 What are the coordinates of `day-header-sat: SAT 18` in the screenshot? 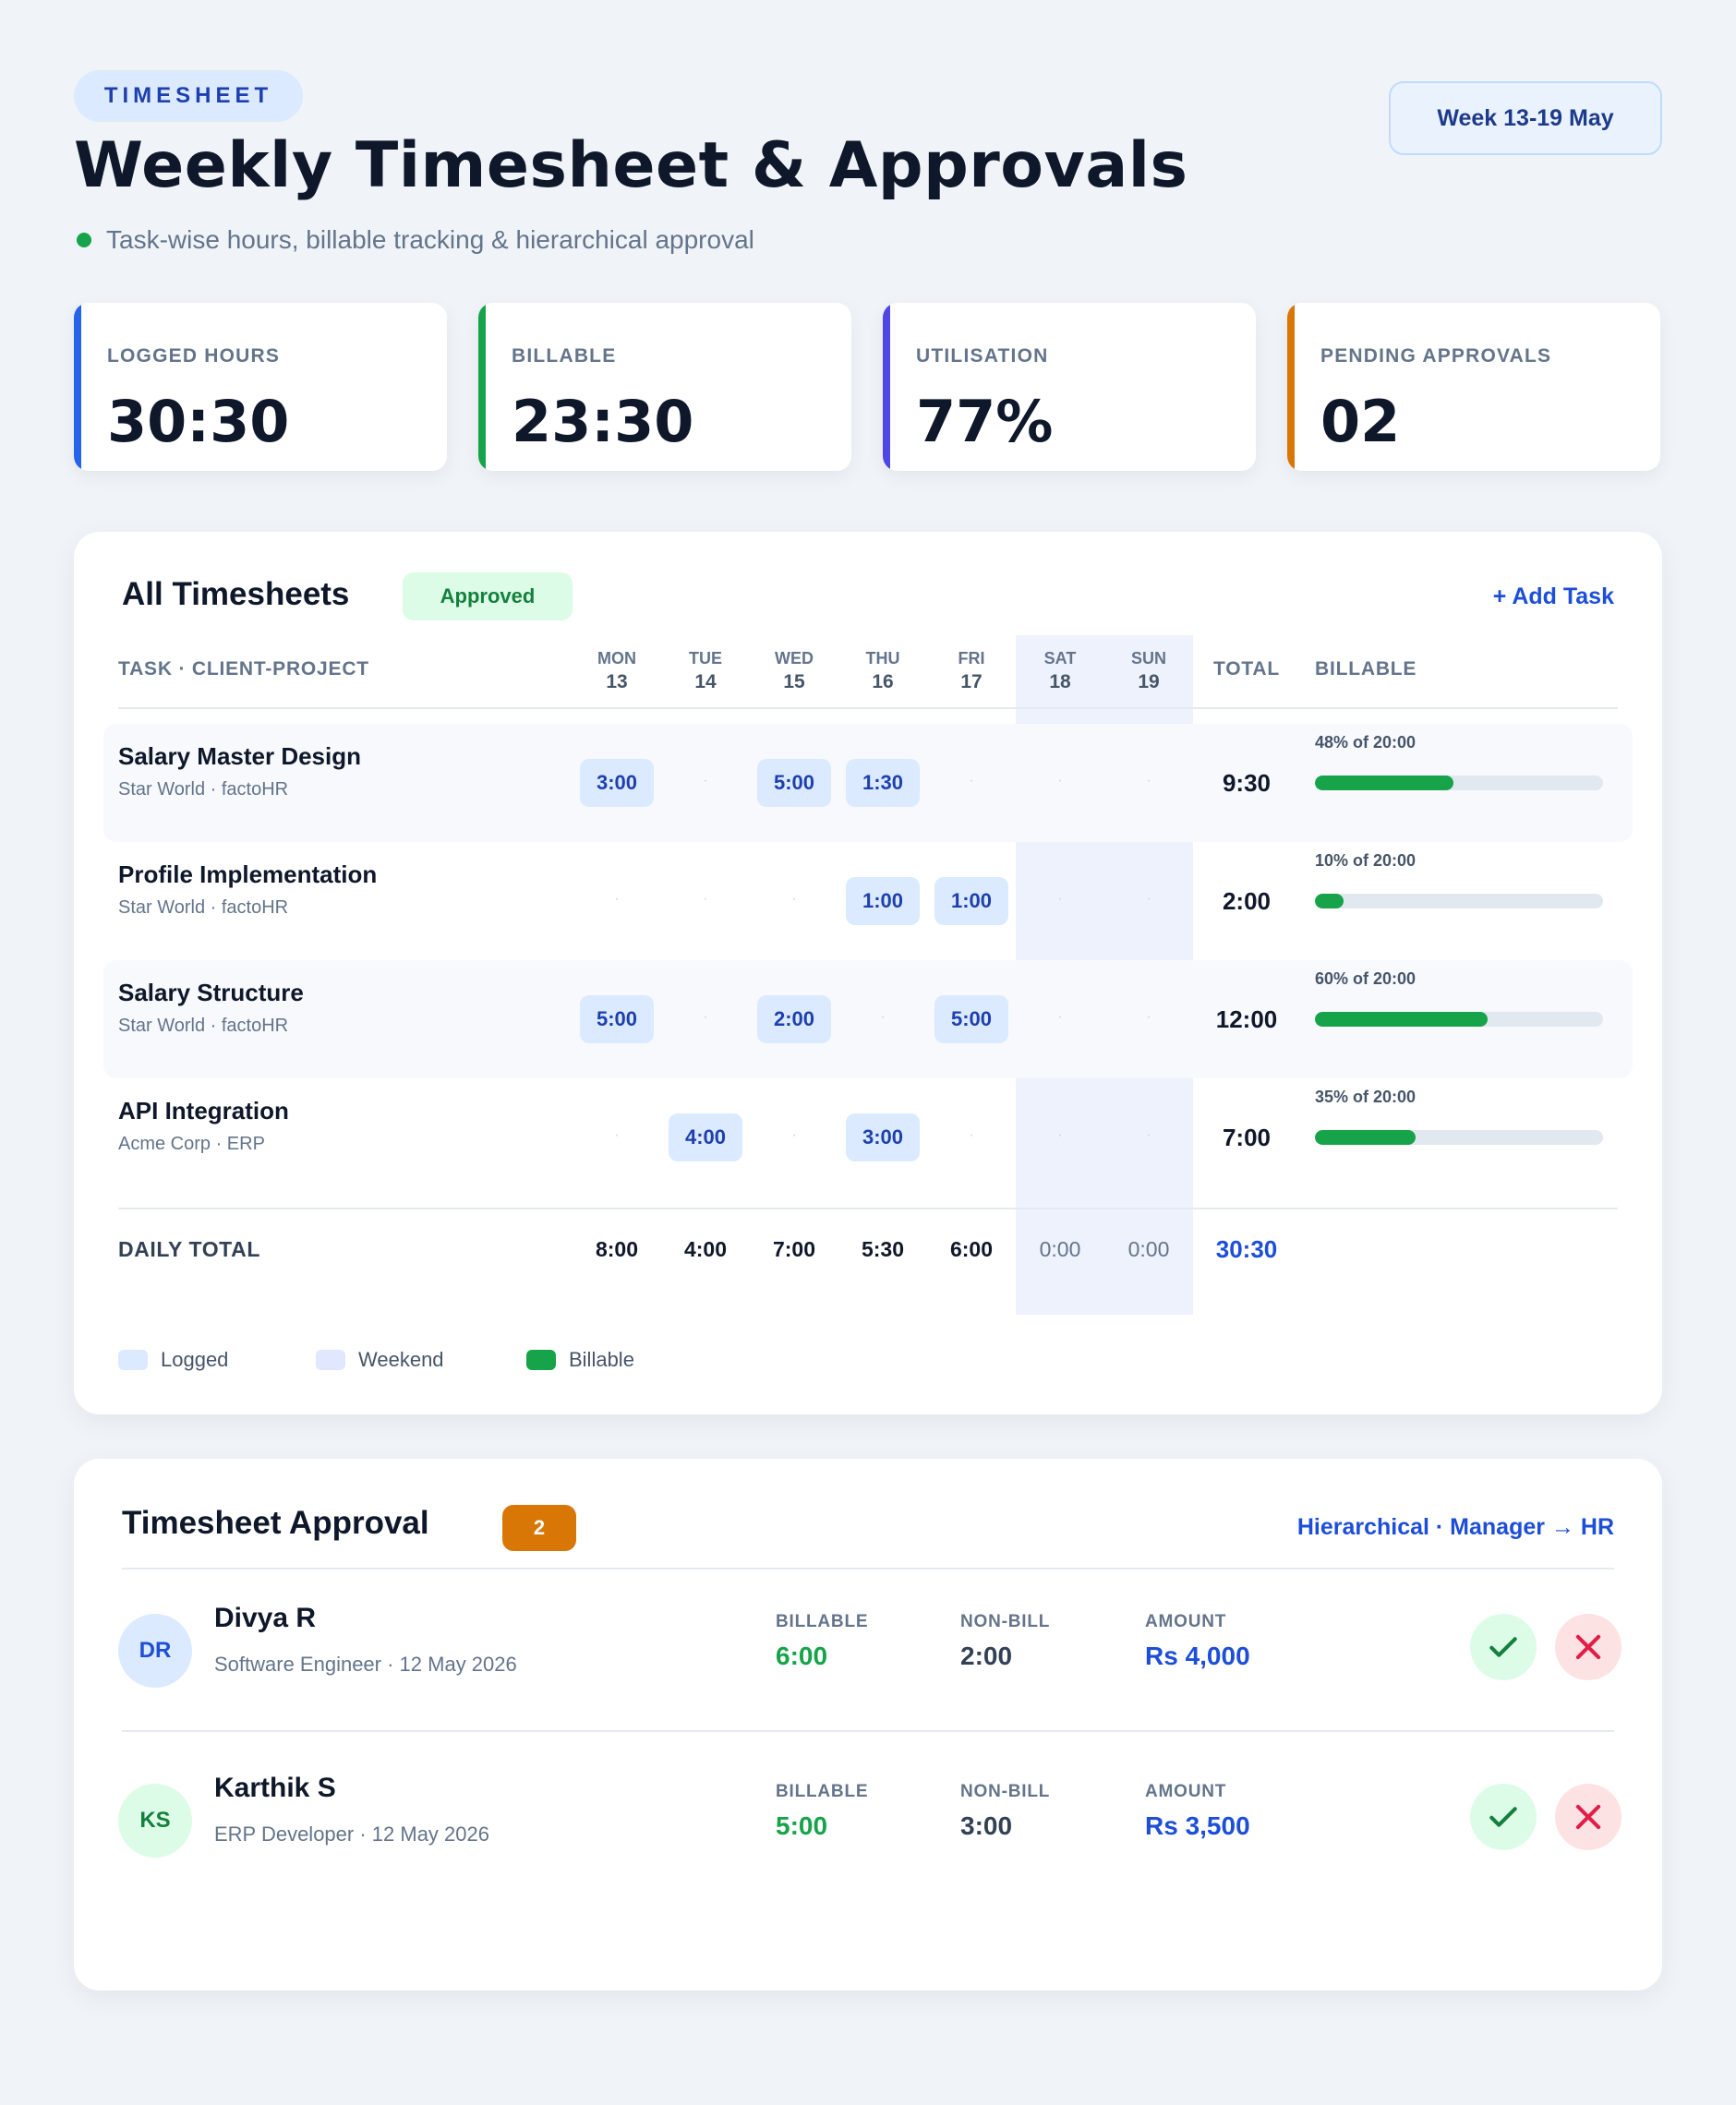 It's located at (1060, 670).